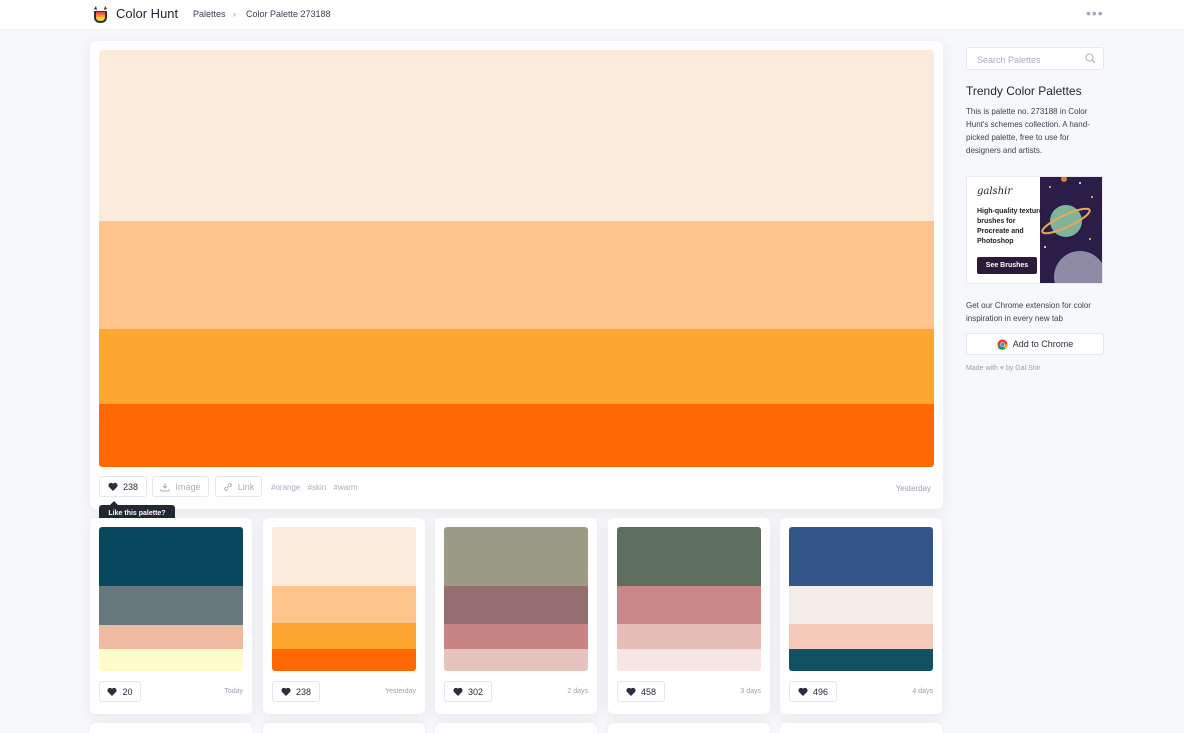 This screenshot has height=733, width=1184. I want to click on palette-card-2: 238 Yesterday, so click(344, 616).